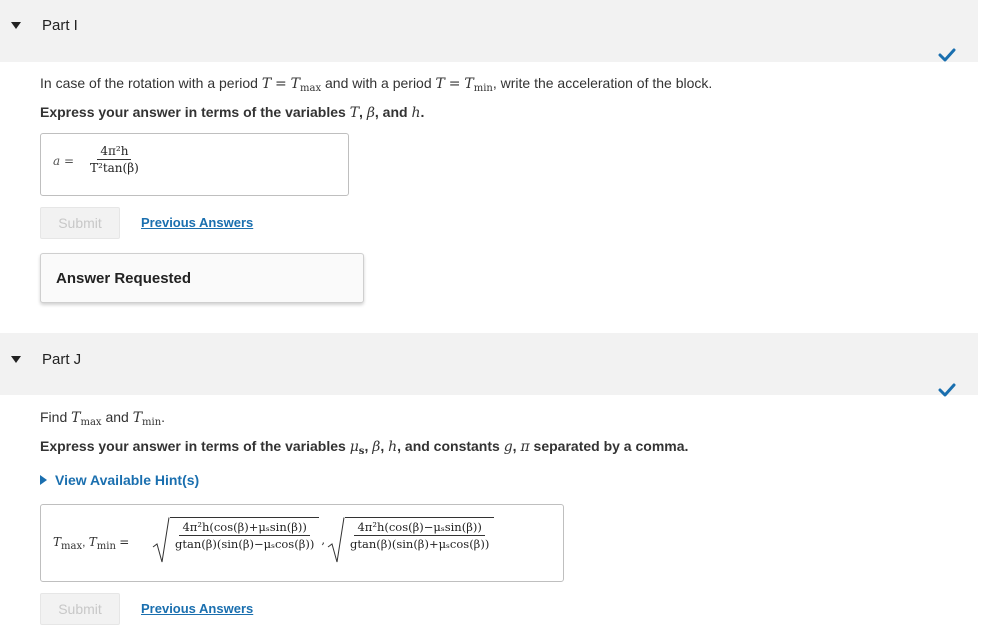 The height and width of the screenshot is (637, 988). I want to click on answer-label: a =, so click(64, 161).